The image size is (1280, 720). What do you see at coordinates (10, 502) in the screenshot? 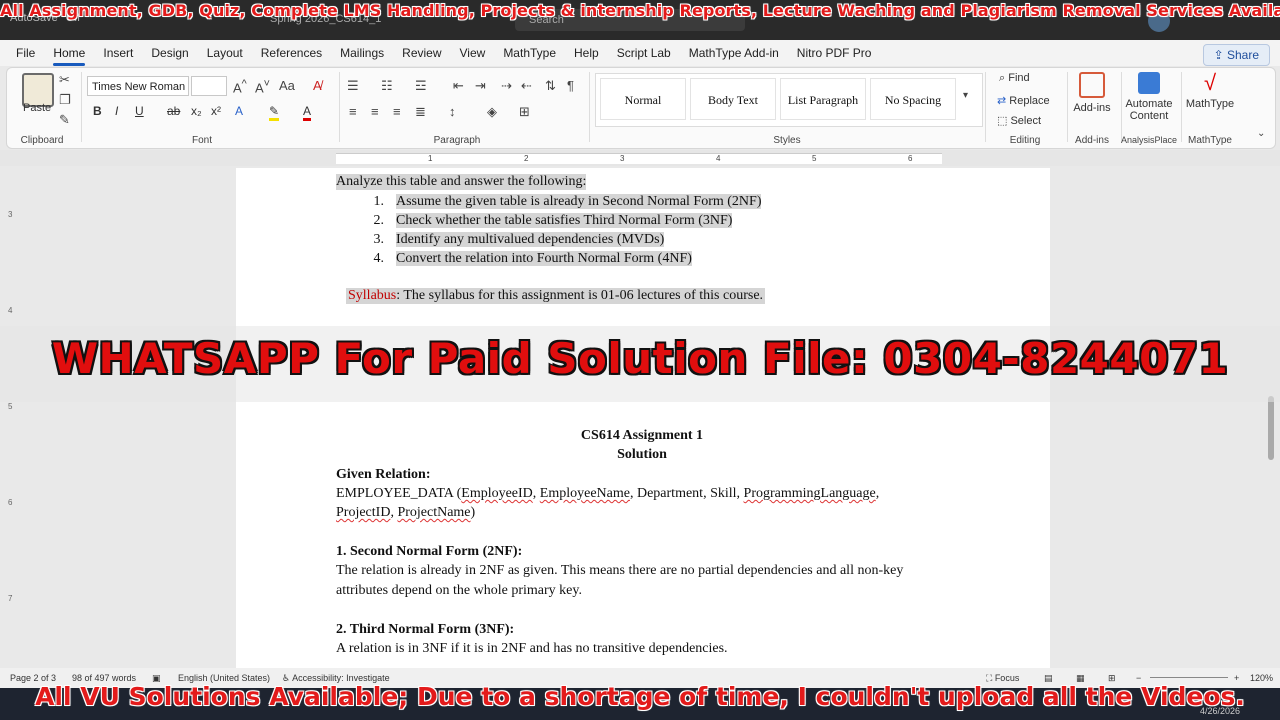
I see `vruler-number: 6` at bounding box center [10, 502].